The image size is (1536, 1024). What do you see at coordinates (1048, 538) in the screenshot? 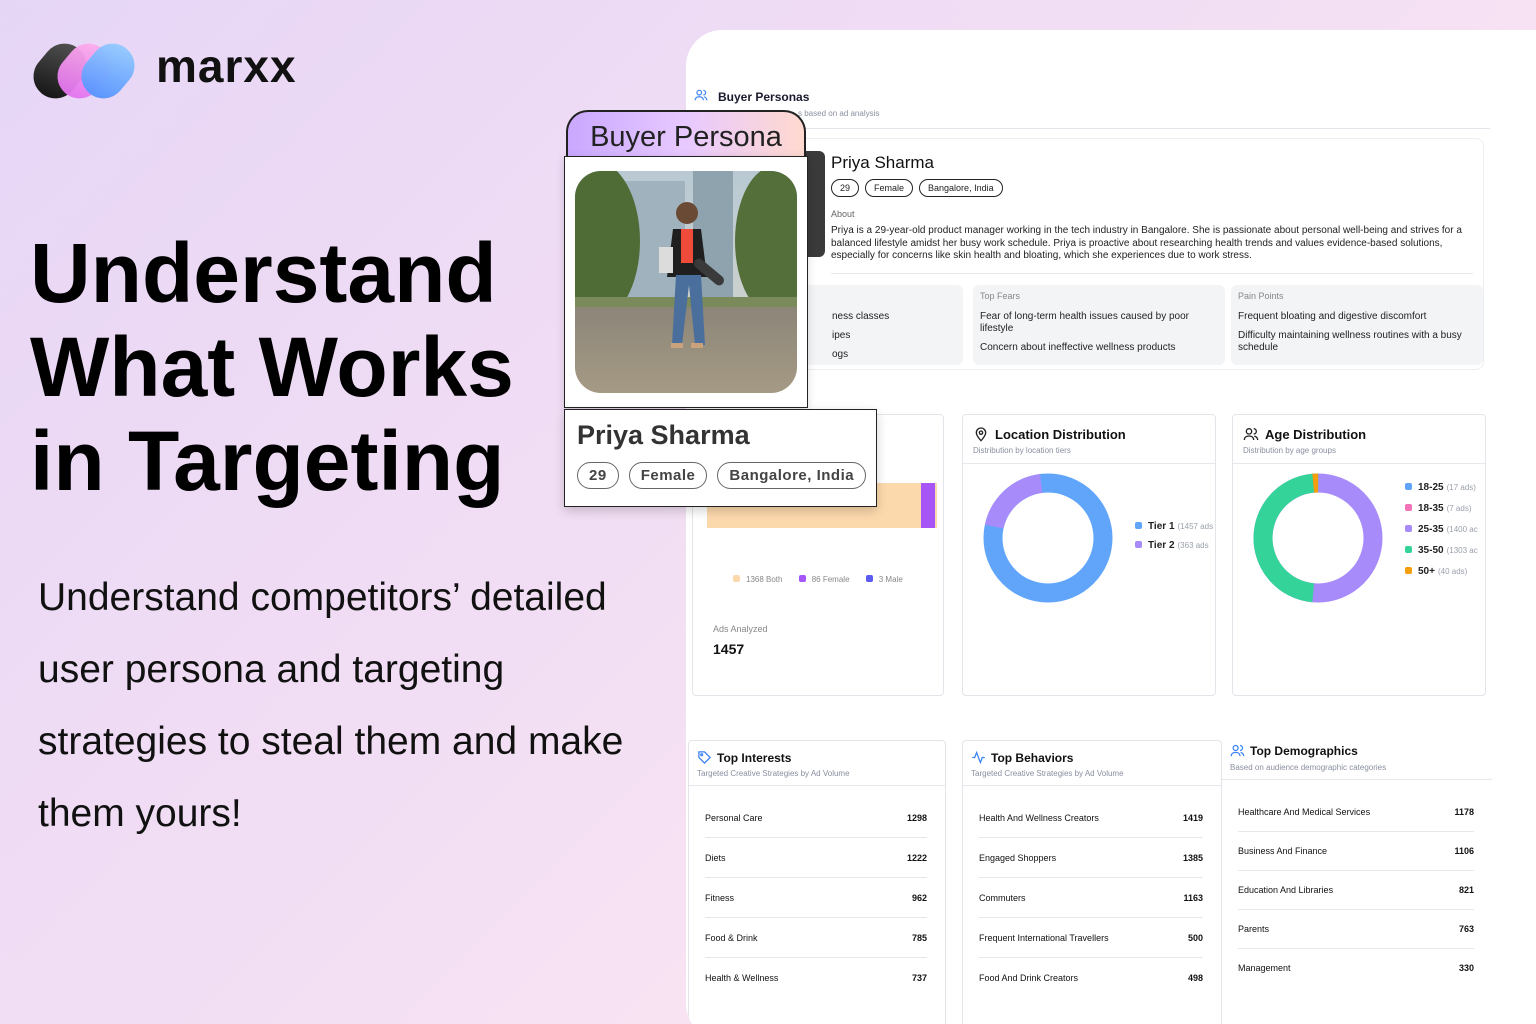
I see `location-donut-chart` at bounding box center [1048, 538].